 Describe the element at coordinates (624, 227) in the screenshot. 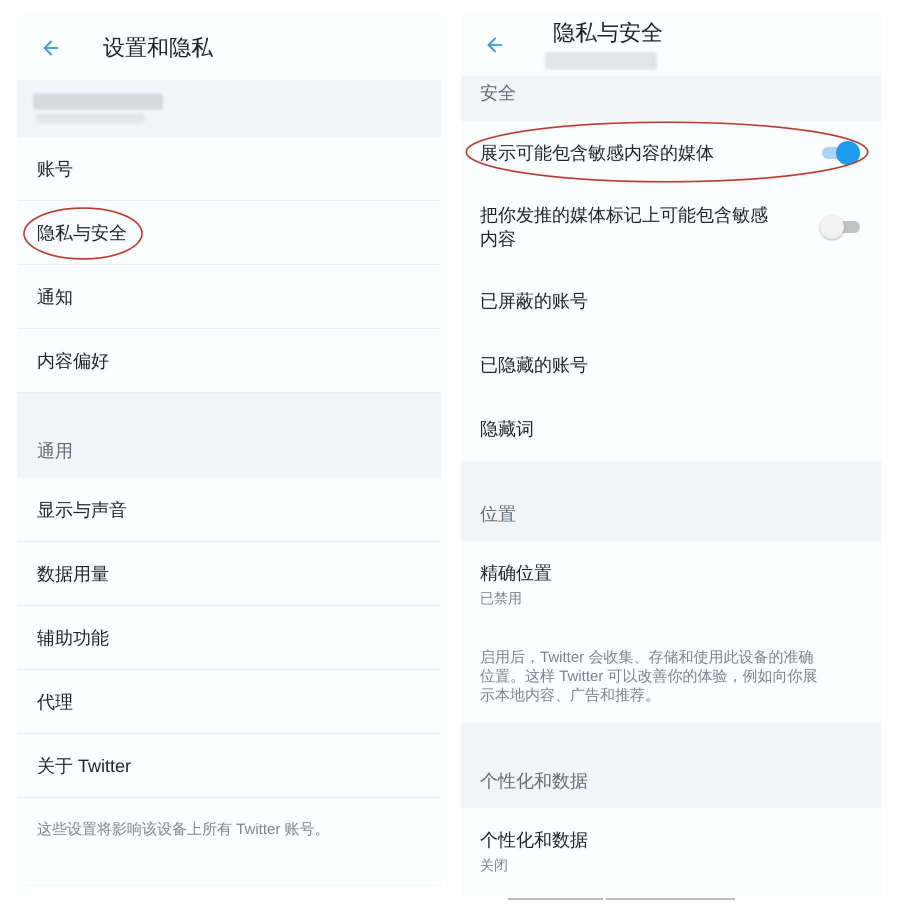

I see `setting-label: 把你发推的媒体标记上可能包含敏感内容` at that location.